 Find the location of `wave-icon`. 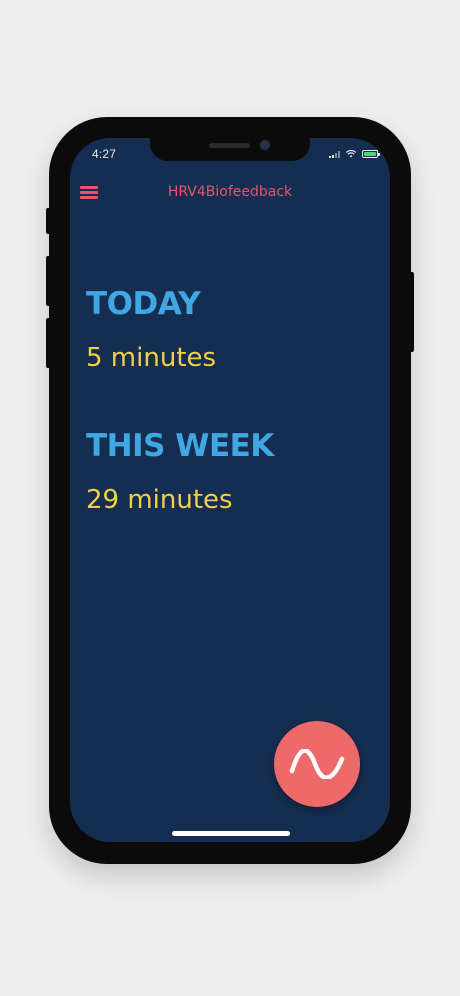

wave-icon is located at coordinates (317, 764).